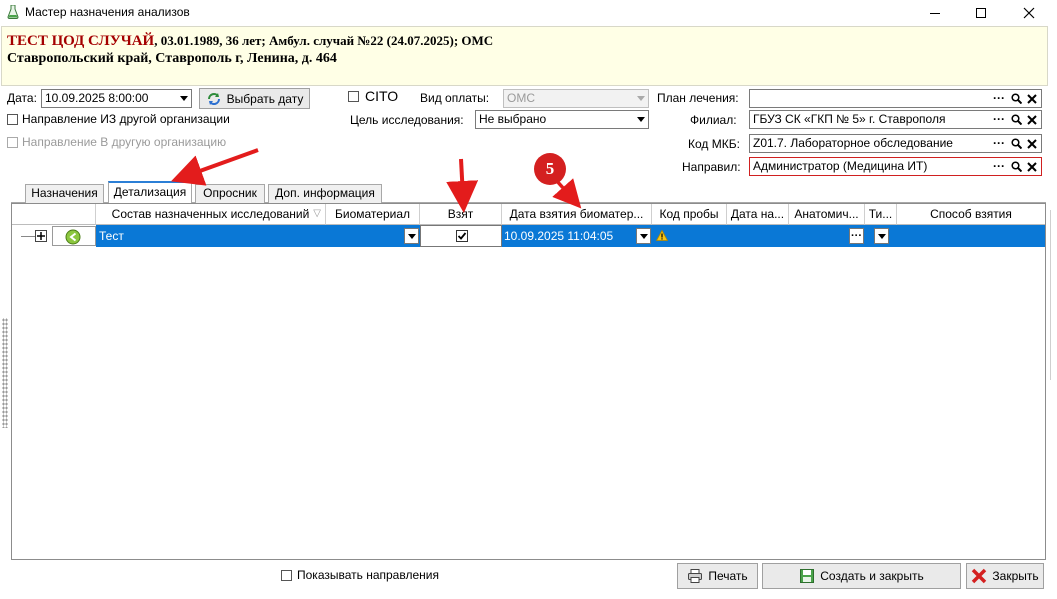 Image resolution: width=1057 pixels, height=599 pixels. Describe the element at coordinates (54, 214) in the screenshot. I see `grid-header-spacer` at that location.